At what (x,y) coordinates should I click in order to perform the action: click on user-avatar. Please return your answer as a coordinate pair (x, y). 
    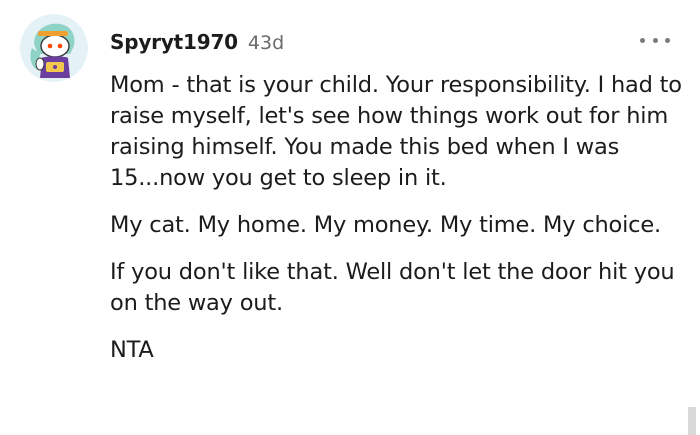
    Looking at the image, I should click on (54, 48).